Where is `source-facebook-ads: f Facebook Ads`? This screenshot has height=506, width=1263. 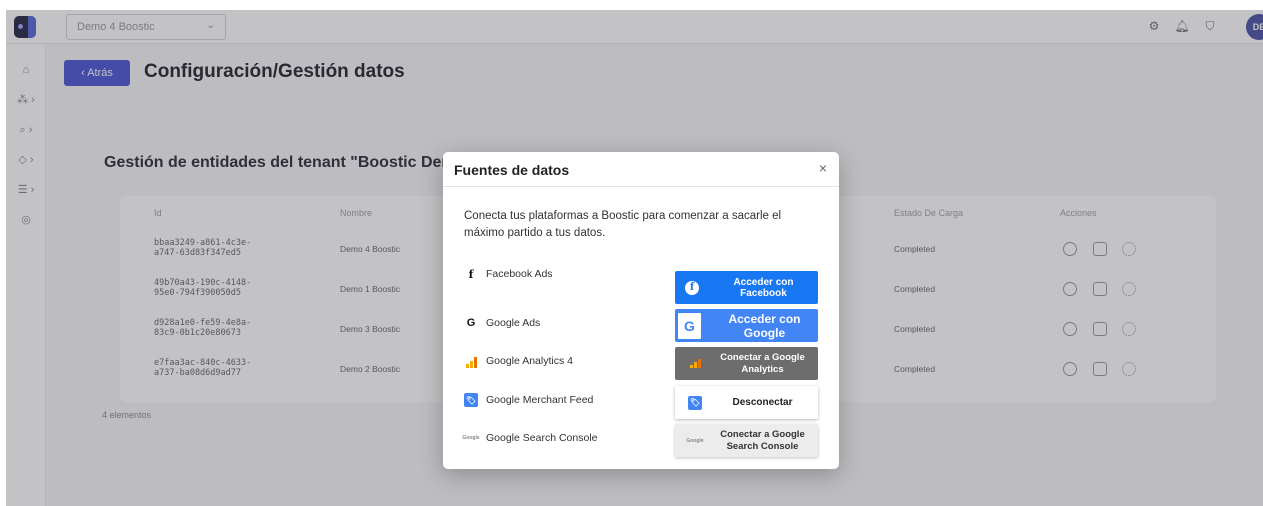 source-facebook-ads: f Facebook Ads is located at coordinates (508, 274).